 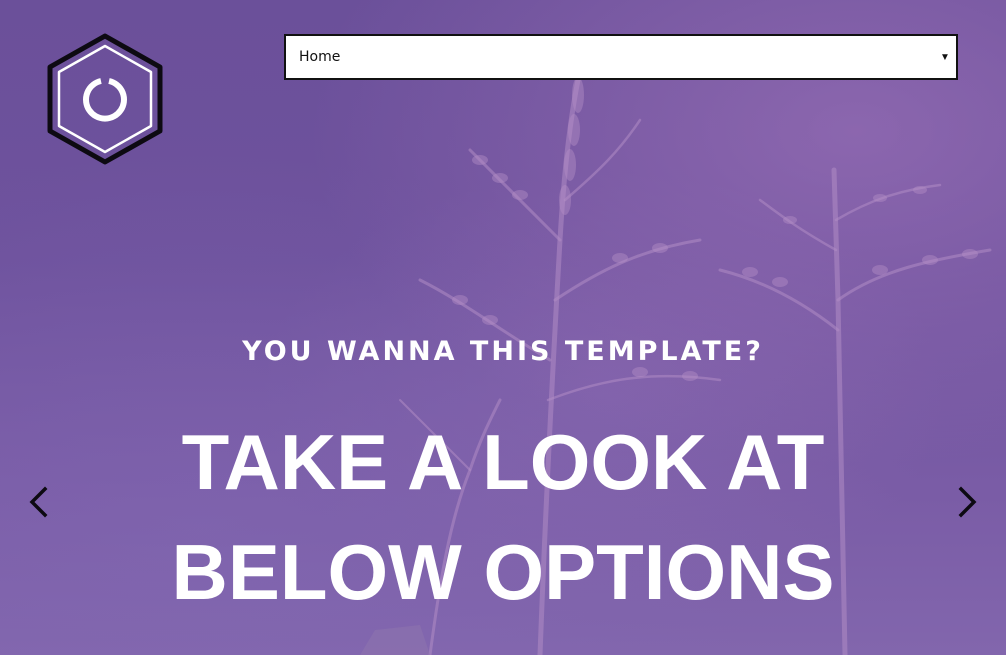 I want to click on nav-select-value: Home, so click(x=320, y=57).